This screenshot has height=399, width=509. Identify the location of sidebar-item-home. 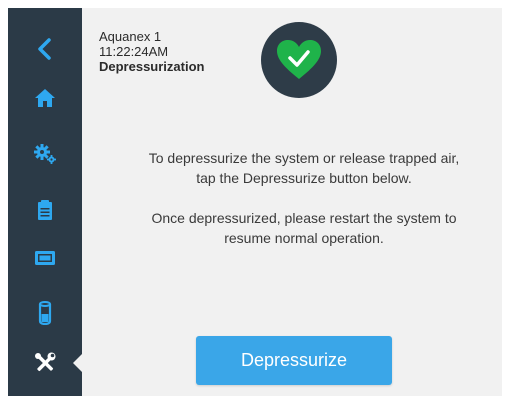
(45, 98).